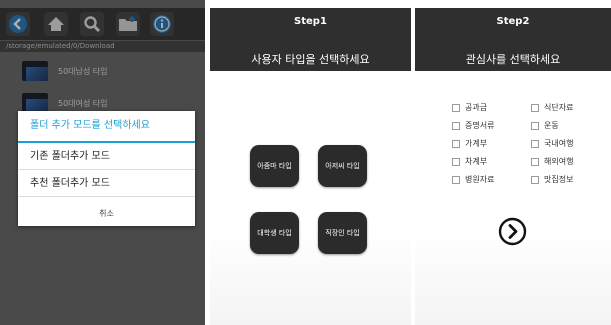 Image resolution: width=611 pixels, height=325 pixels. Describe the element at coordinates (476, 107) in the screenshot. I see `interest-label: 공과금` at that location.